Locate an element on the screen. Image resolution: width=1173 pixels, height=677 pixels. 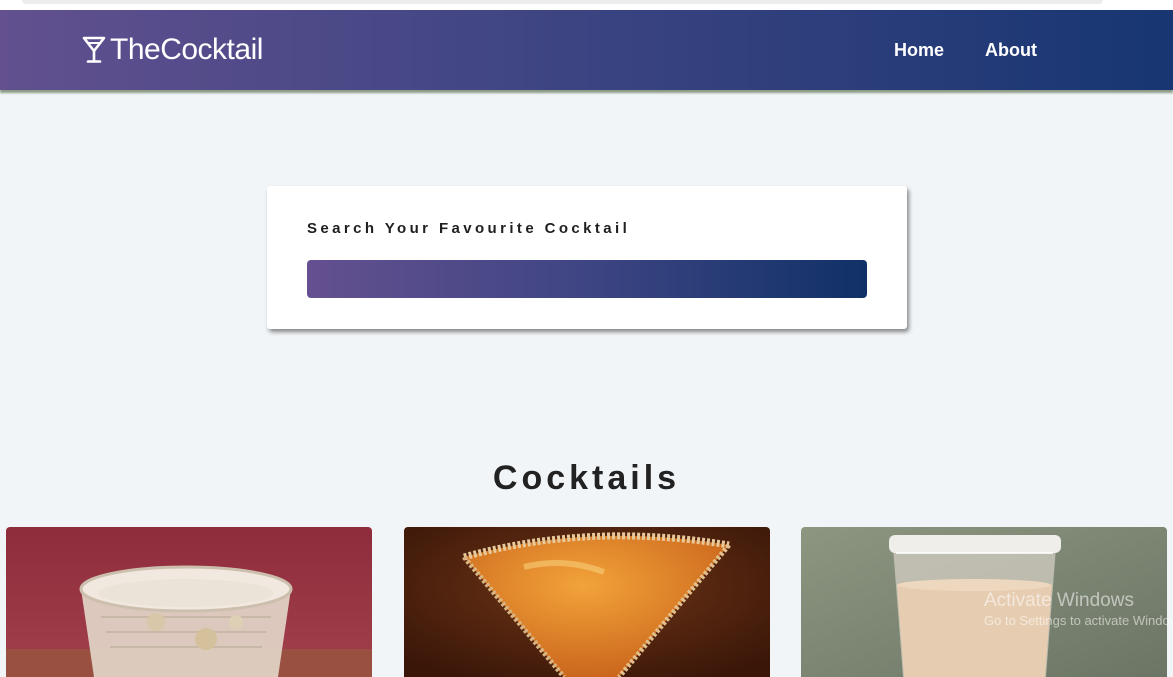
watermark-title: Activate Windows is located at coordinates (1059, 600).